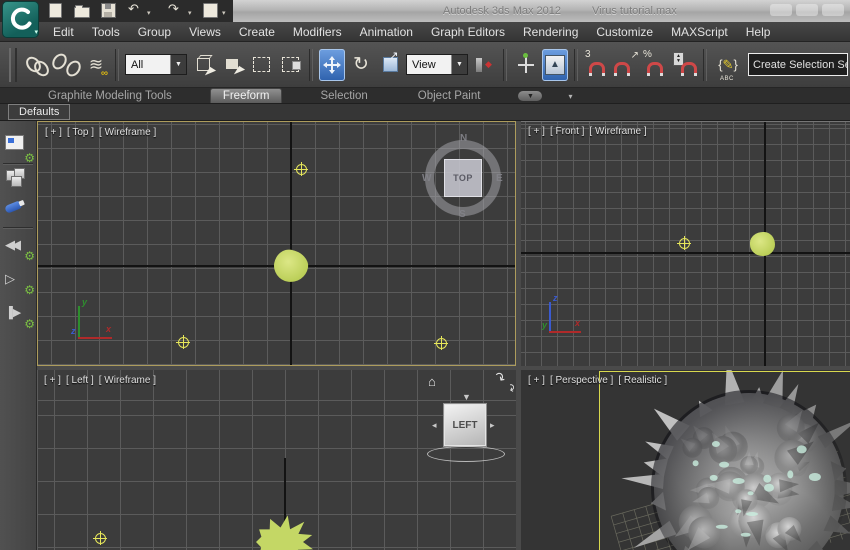 Image resolution: width=850 pixels, height=550 pixels. Describe the element at coordinates (18, 181) in the screenshot. I see `primitives-icon` at that location.